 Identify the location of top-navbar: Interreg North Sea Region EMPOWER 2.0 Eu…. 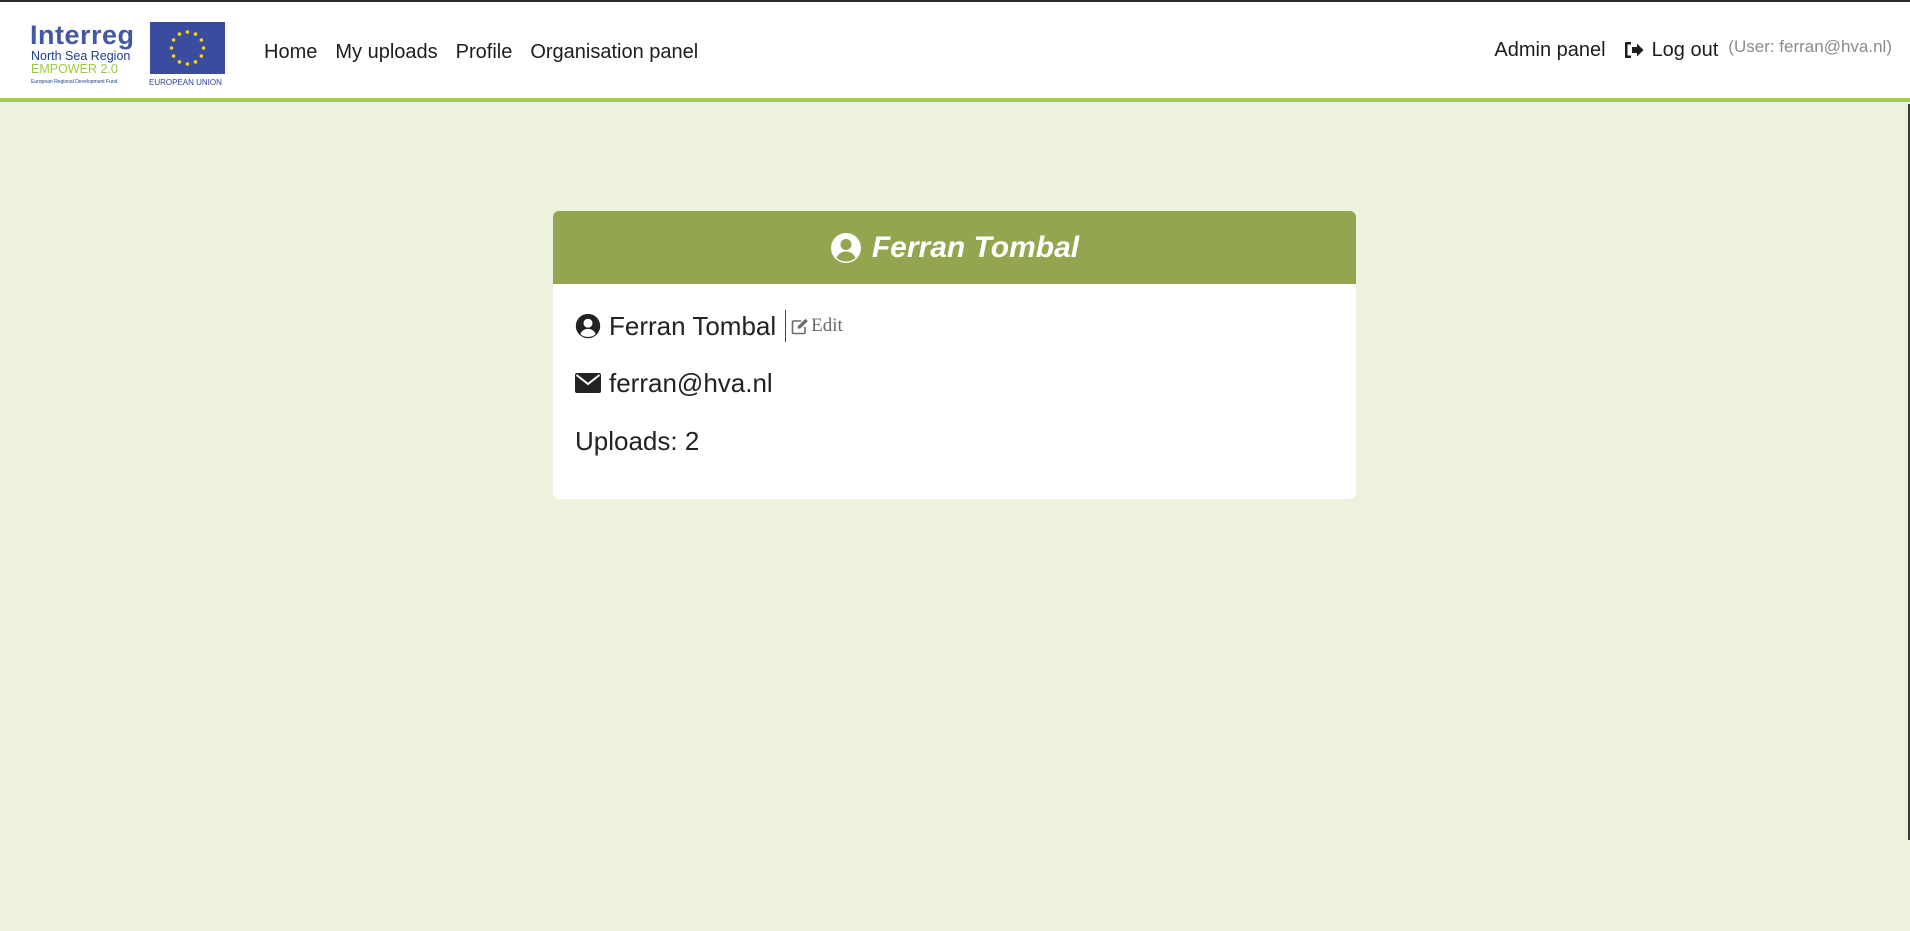
(955, 52).